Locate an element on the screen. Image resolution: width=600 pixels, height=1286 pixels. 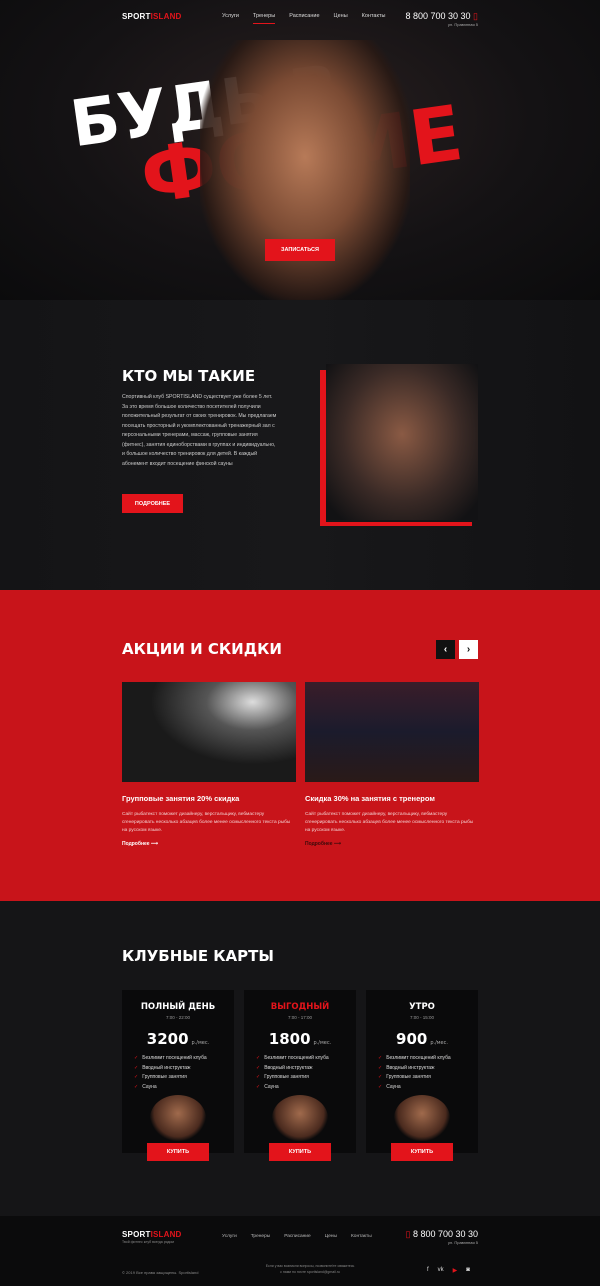
promo-image-group is located at coordinates (209, 732).